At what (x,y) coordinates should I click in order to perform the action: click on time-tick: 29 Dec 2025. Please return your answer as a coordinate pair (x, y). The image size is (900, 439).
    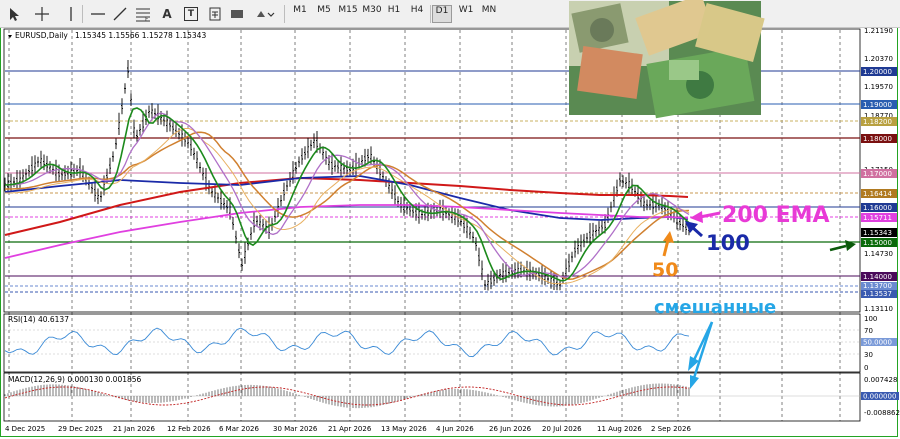
    Looking at the image, I should click on (80, 429).